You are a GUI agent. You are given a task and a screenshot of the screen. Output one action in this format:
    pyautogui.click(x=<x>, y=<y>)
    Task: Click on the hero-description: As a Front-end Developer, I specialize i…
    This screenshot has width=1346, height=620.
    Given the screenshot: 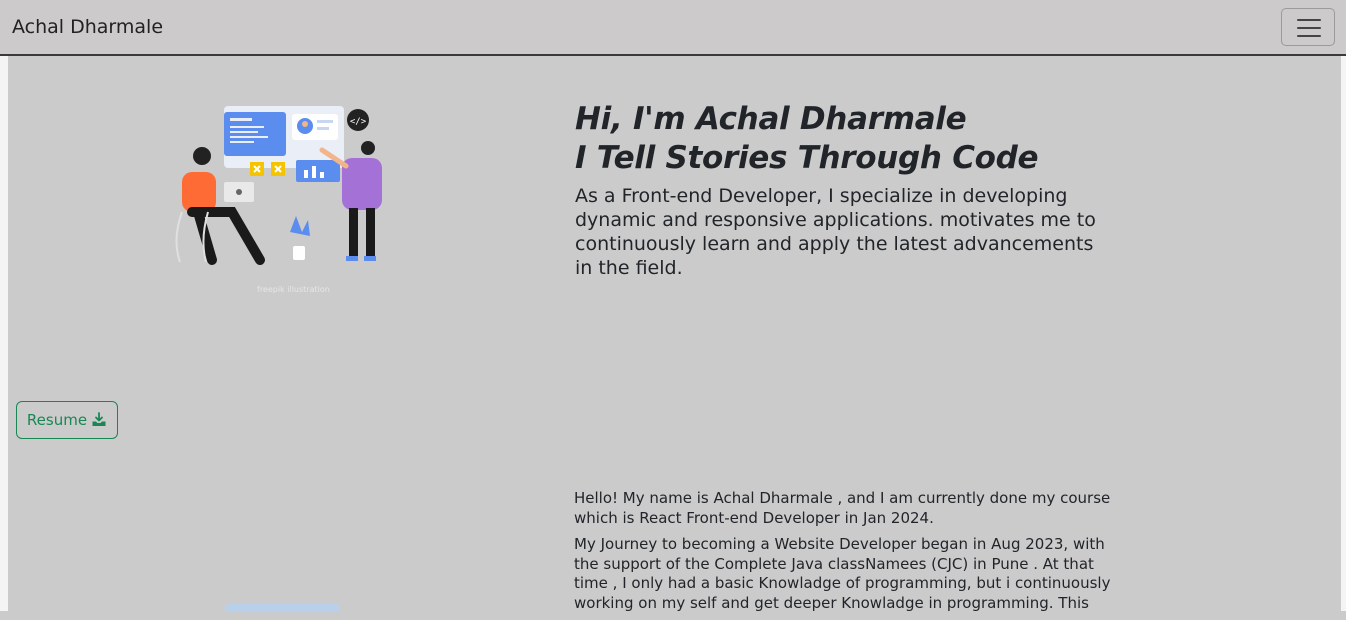 What is the action you would take?
    pyautogui.click(x=835, y=232)
    